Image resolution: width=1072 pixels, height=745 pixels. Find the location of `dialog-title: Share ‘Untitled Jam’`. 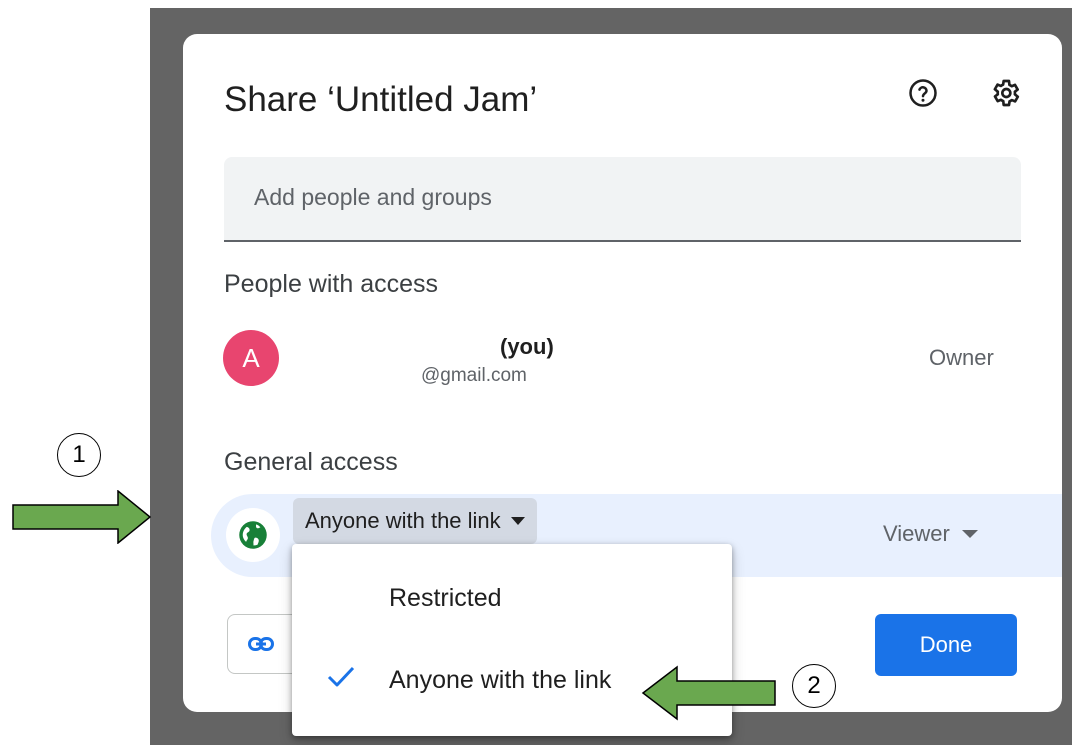

dialog-title: Share ‘Untitled Jam’ is located at coordinates (381, 99).